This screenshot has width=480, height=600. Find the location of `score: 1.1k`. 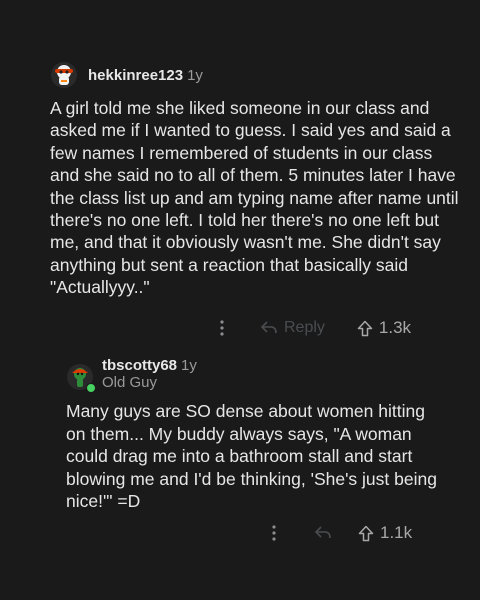

score: 1.1k is located at coordinates (396, 532).